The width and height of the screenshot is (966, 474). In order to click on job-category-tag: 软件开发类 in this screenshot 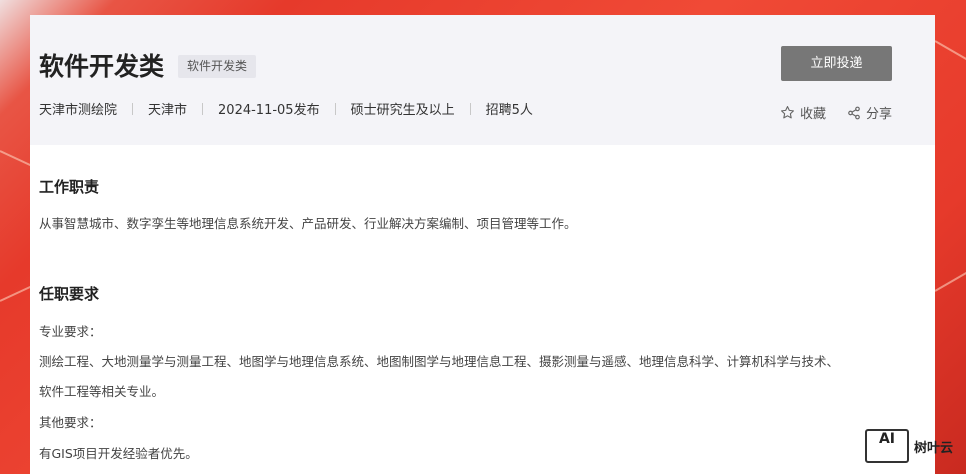, I will do `click(217, 66)`.